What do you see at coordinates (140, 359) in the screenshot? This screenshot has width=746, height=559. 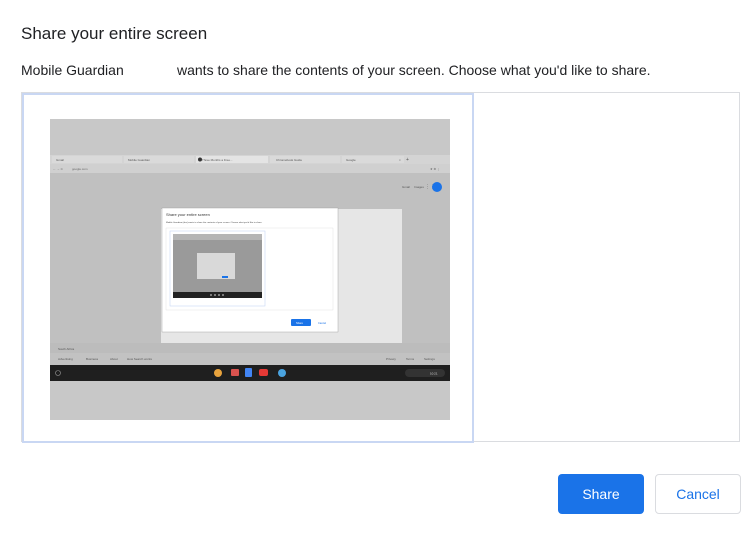 I see `thumb-footer-how: How Search works` at bounding box center [140, 359].